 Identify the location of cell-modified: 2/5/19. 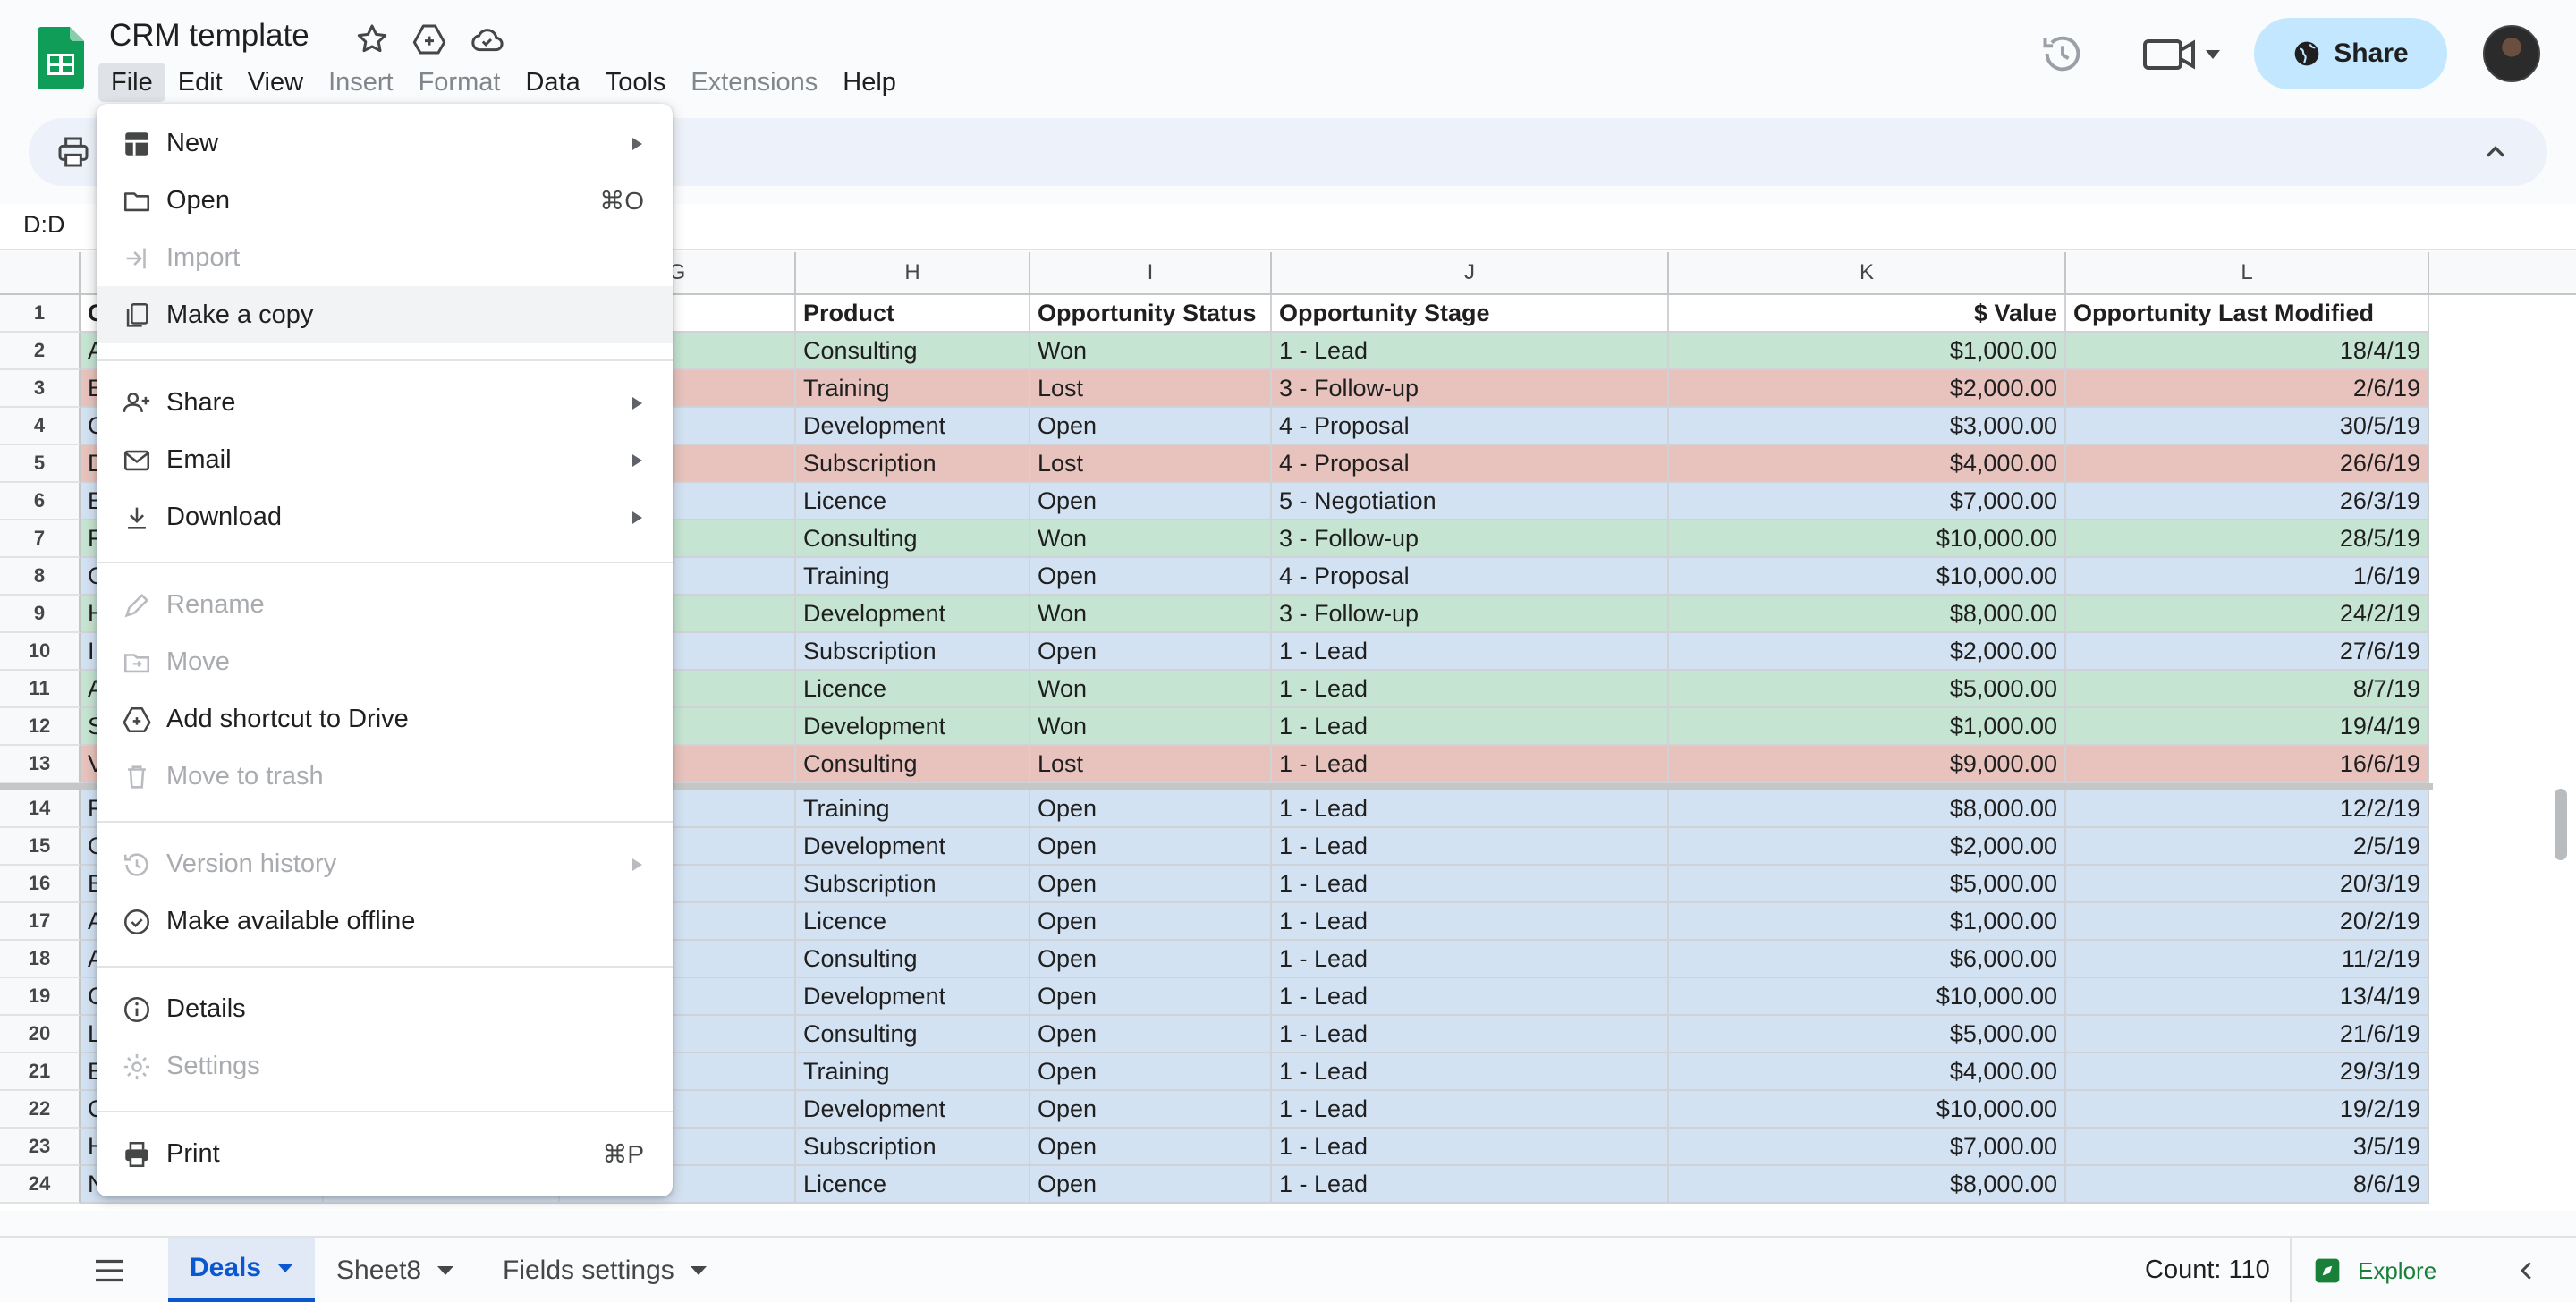
(2247, 847).